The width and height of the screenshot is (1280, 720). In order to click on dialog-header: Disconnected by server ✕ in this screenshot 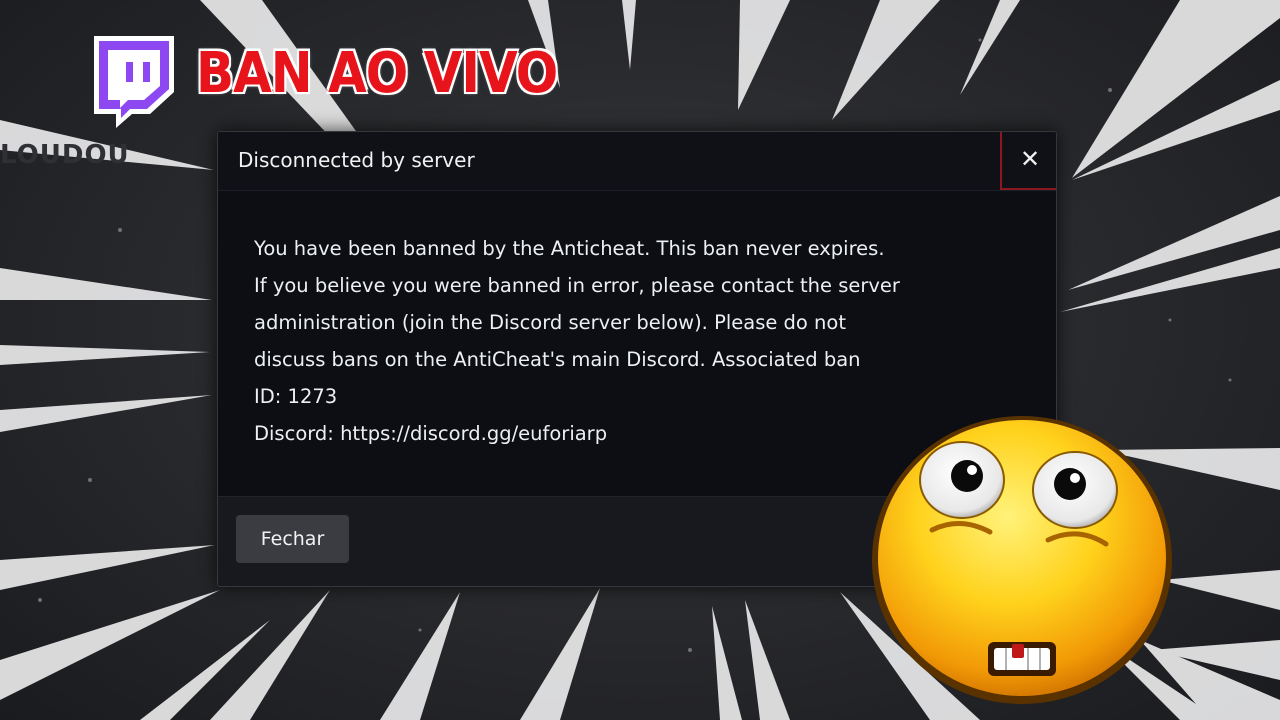, I will do `click(637, 161)`.